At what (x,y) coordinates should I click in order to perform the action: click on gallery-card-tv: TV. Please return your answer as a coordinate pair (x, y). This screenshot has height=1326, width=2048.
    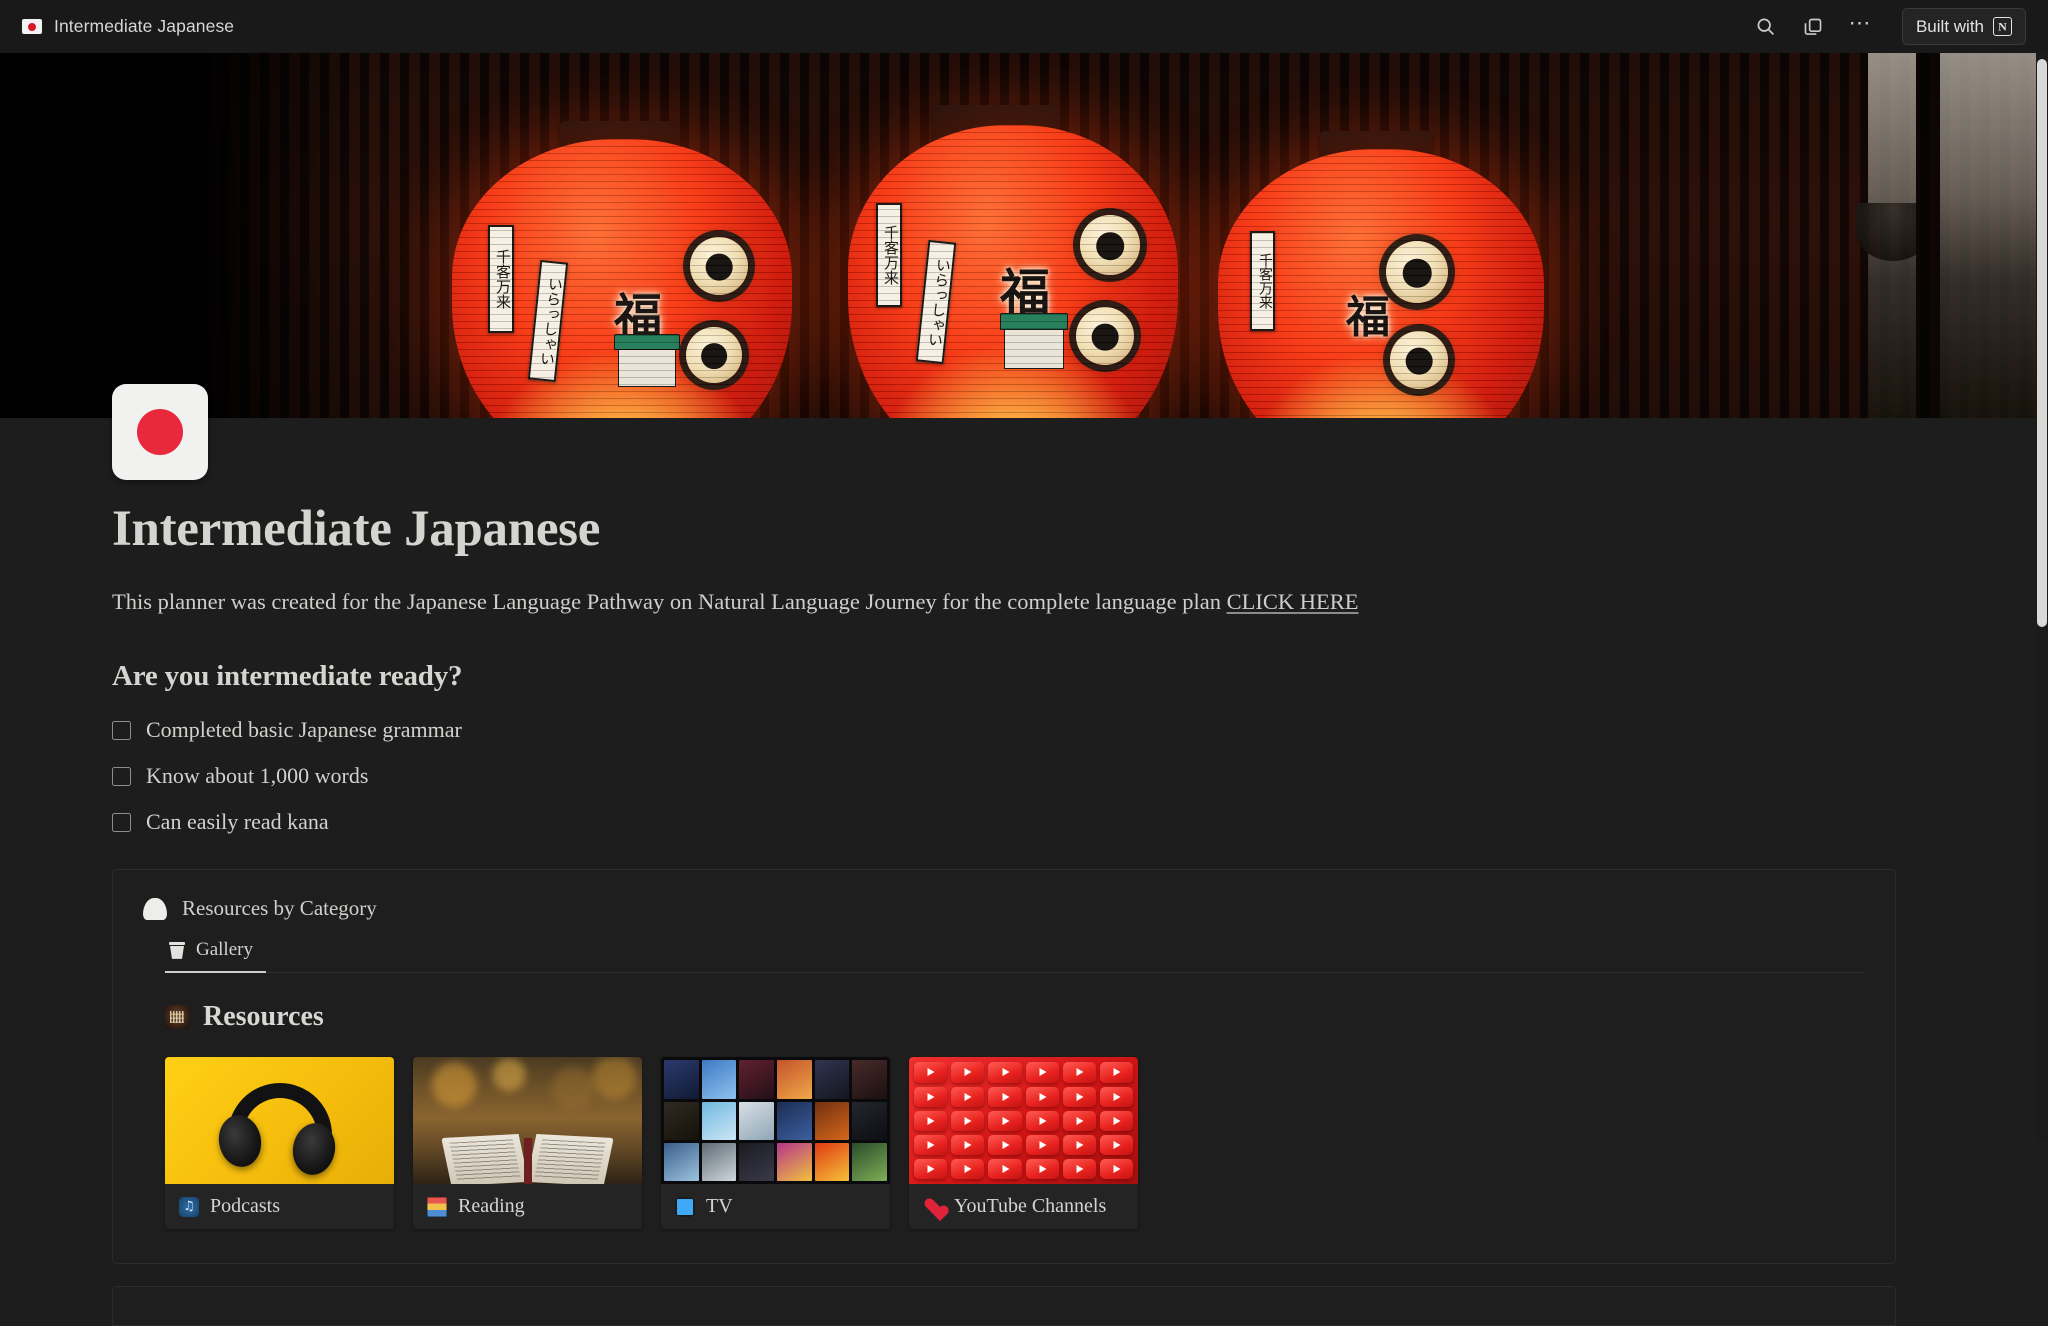
    Looking at the image, I should click on (775, 1143).